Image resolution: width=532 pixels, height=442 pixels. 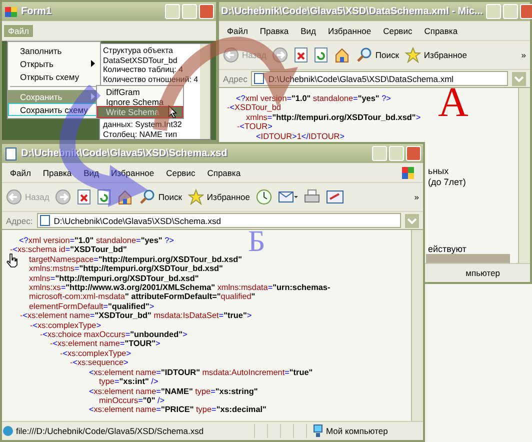 I want to click on xml-line: -<xs:element name="XSDTour_bd" msdata:IsDataSet="true">, so click(x=136, y=316).